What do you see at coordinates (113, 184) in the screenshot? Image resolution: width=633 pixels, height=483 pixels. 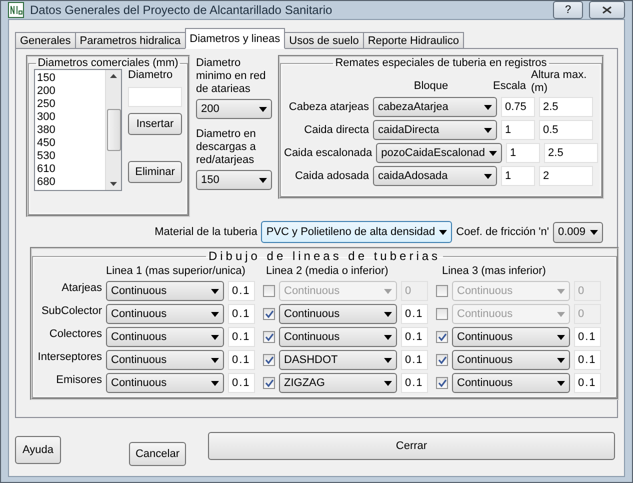 I see `scroll-down-icon` at bounding box center [113, 184].